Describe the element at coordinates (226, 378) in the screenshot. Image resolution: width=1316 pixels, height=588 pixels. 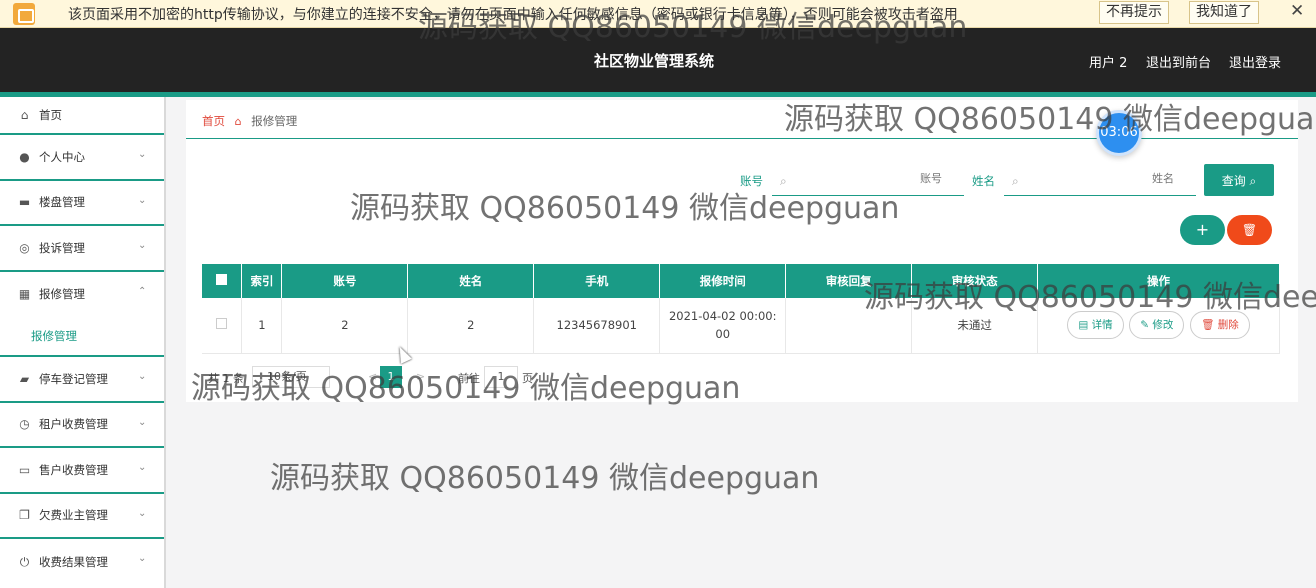
I see `total-count: 共 1 条` at that location.